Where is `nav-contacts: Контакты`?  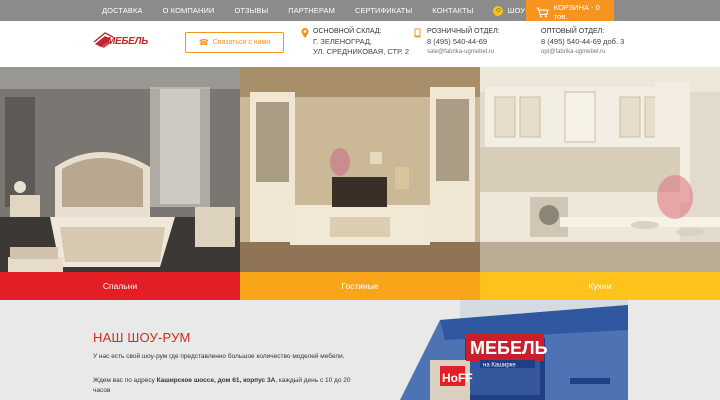 nav-contacts: Контакты is located at coordinates (452, 10).